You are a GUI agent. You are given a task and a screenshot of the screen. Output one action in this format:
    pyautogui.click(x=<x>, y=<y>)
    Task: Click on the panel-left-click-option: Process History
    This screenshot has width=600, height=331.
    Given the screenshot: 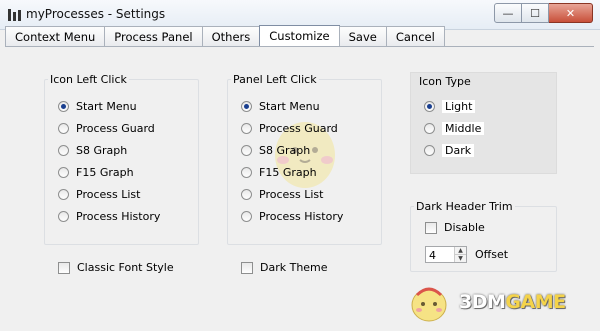 What is the action you would take?
    pyautogui.click(x=292, y=216)
    